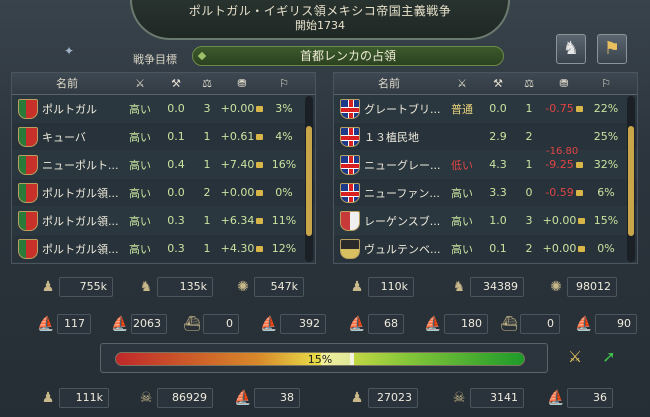  I want to click on balance-value: 2, so click(529, 136).